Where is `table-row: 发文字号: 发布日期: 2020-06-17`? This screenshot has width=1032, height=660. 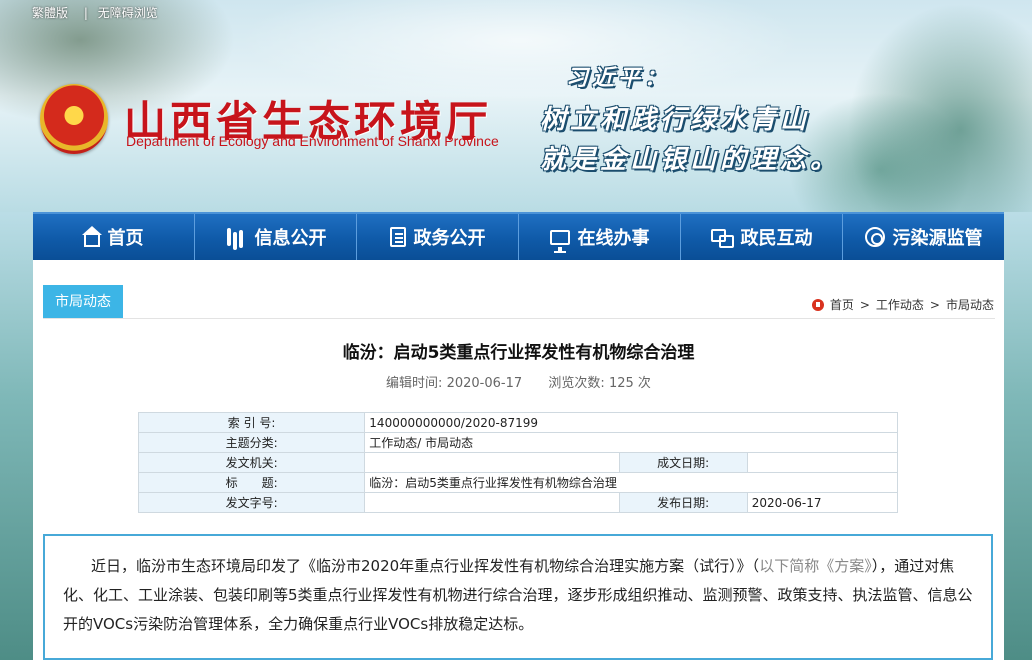
table-row: 发文字号: 发布日期: 2020-06-17 is located at coordinates (518, 502).